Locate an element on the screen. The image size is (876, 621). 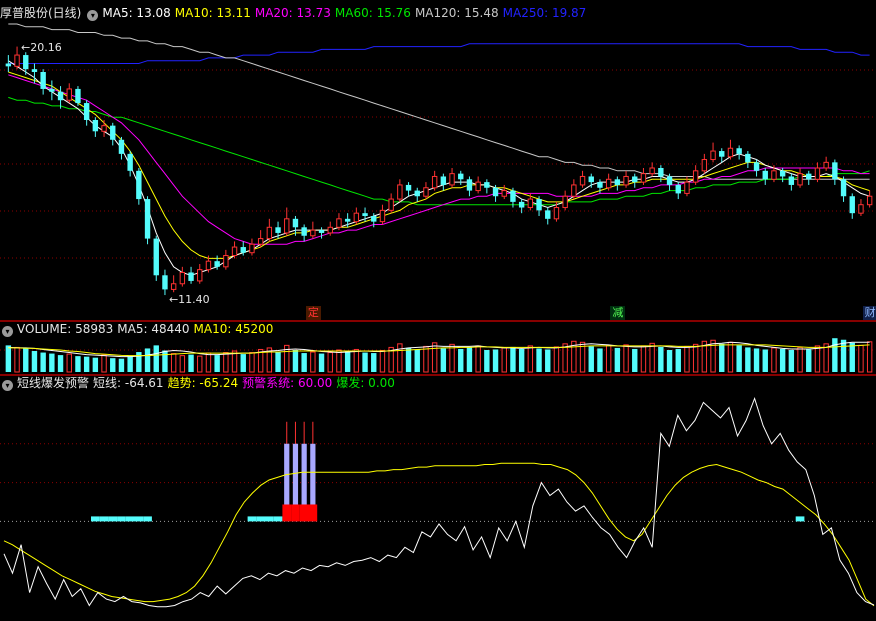
ma-legend-item-5: MA250: 19.87 is located at coordinates (544, 13).